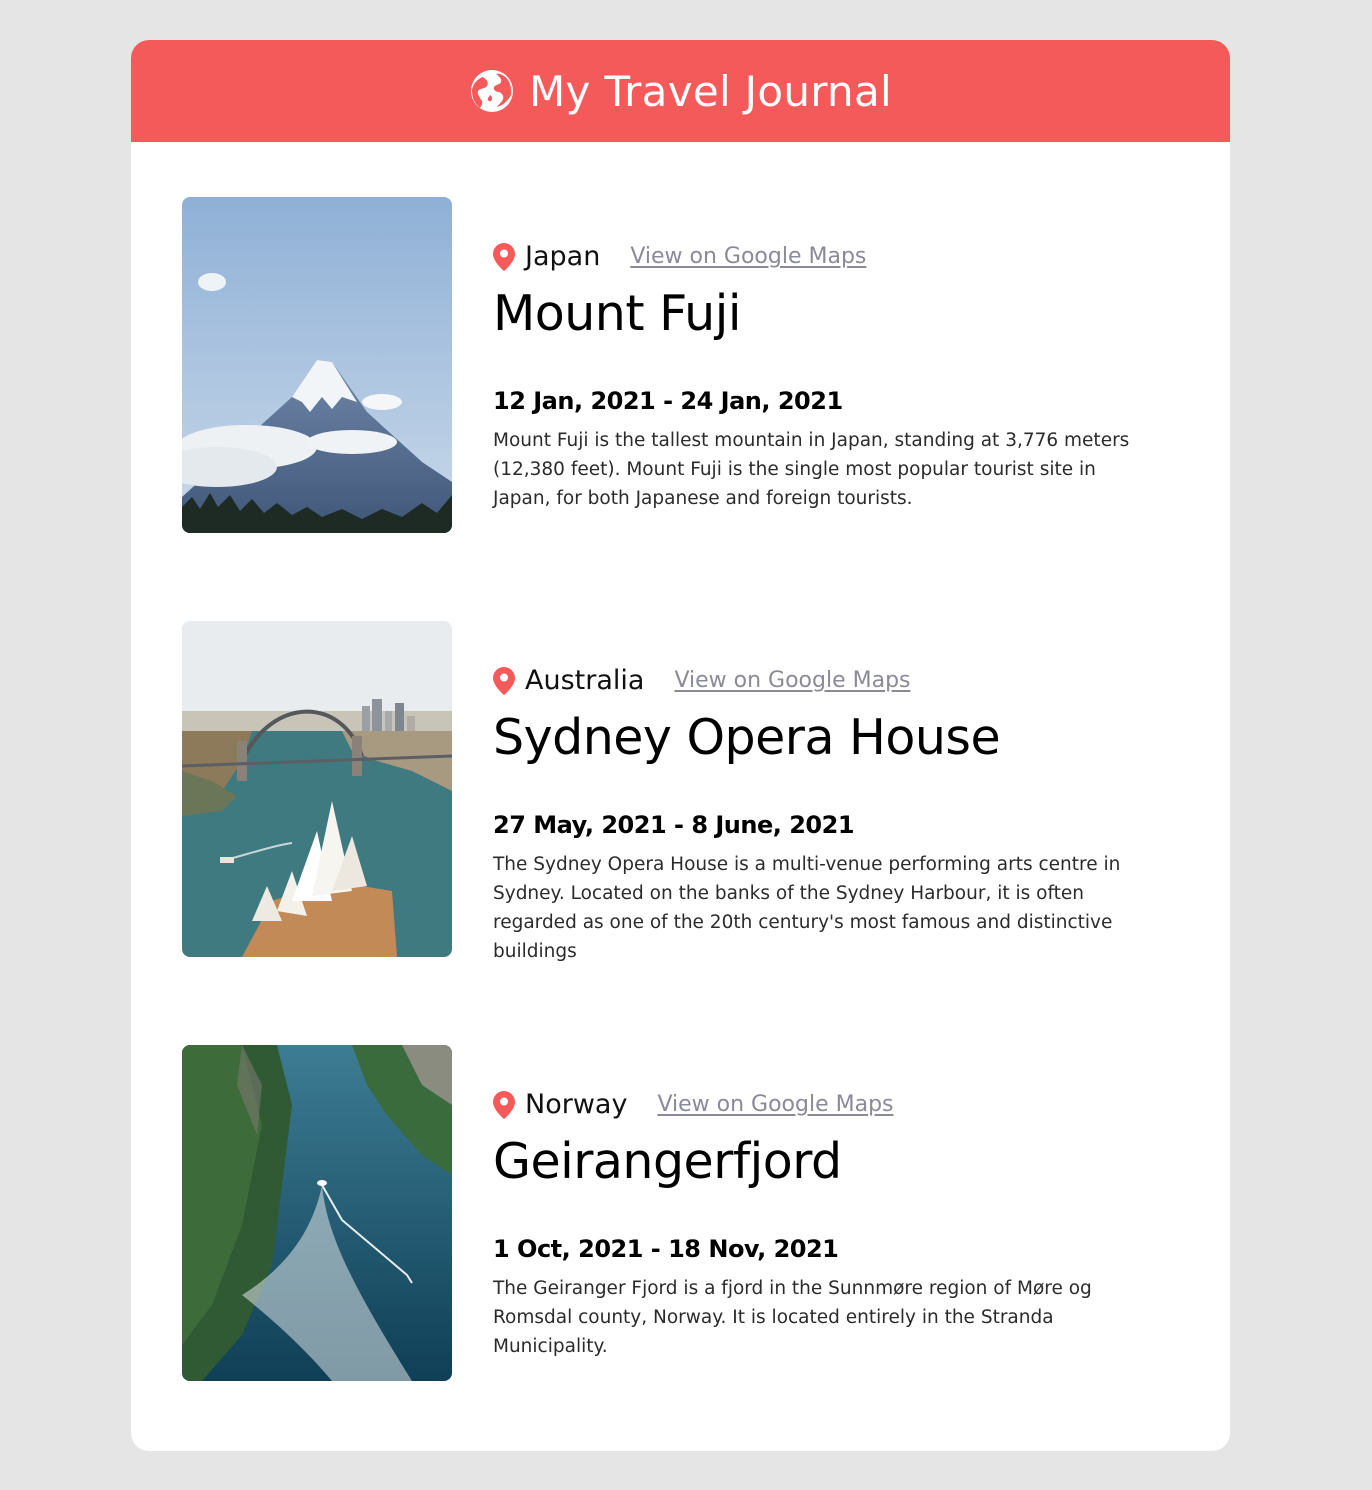 The image size is (1372, 1490). I want to click on entry-dates: 12 Jan, 2021 - 24 Jan, 2021, so click(668, 401).